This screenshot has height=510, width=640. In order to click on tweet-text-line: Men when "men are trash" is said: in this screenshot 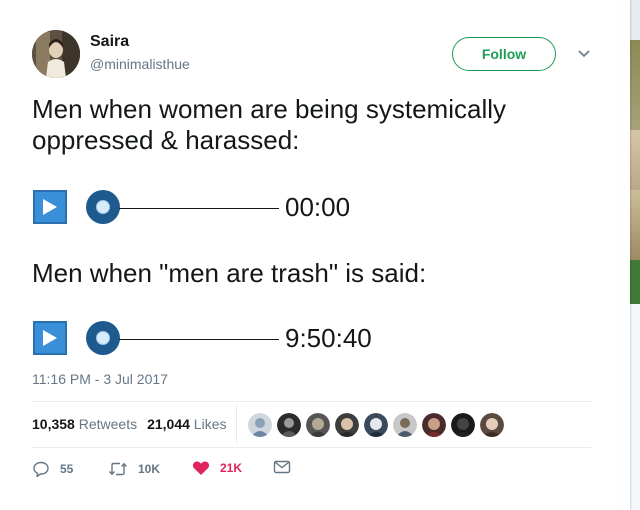, I will do `click(229, 273)`.